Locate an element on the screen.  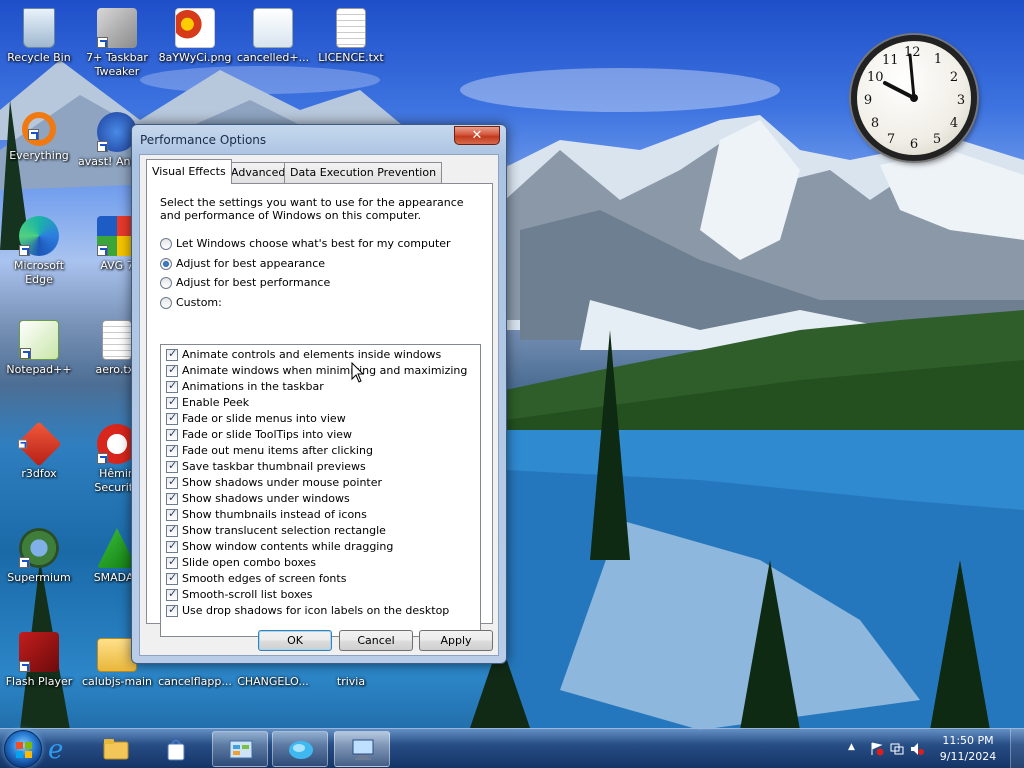
taskbar-paint is located at coordinates (300, 749).